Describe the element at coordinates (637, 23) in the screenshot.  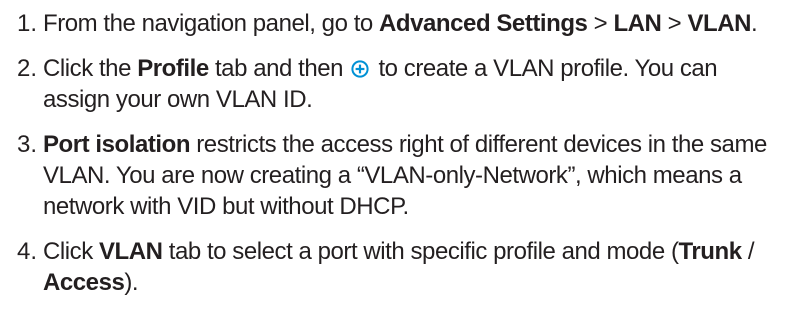
I see `menu-path-lan: LAN` at that location.